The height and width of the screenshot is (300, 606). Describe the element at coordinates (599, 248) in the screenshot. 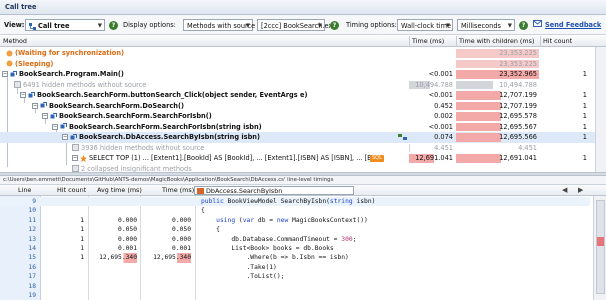

I see `vertical-scrollbar` at that location.